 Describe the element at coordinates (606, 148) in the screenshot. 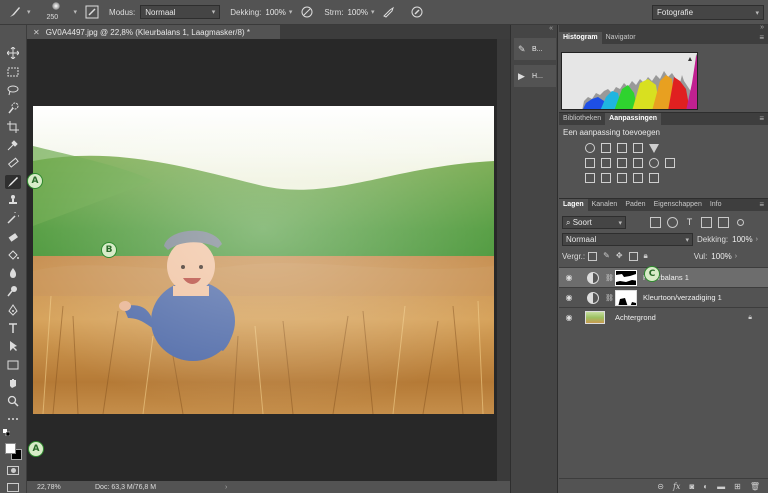

I see `levels-icon` at that location.